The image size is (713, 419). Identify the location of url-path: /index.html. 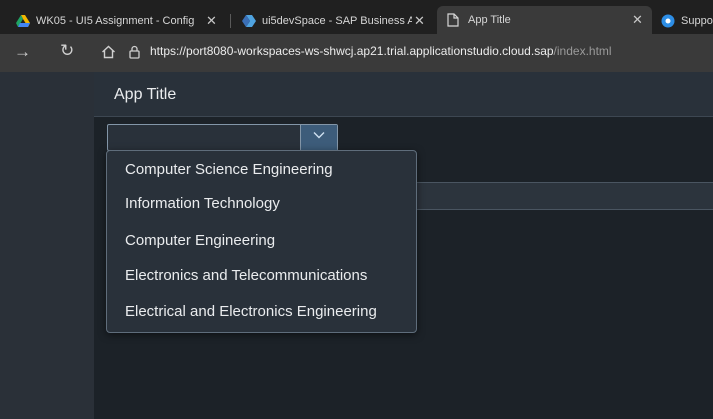
(582, 51).